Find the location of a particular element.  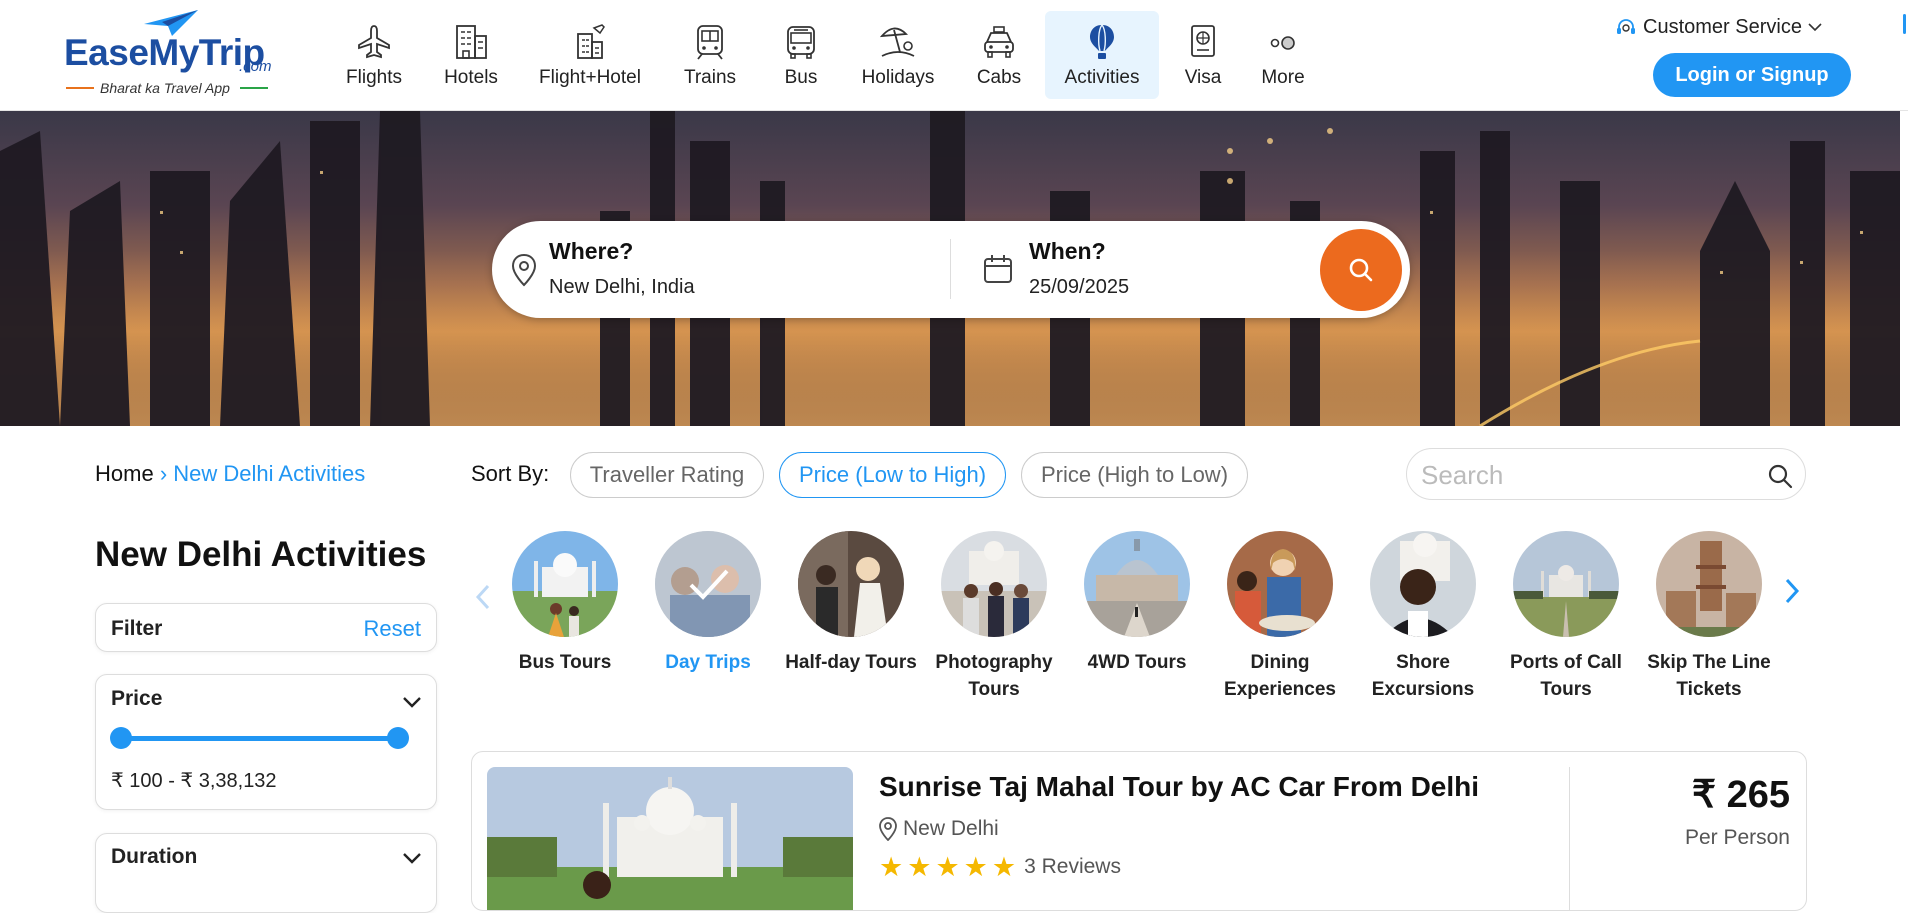

customer-service-menu: Customer Service is located at coordinates (1718, 27).